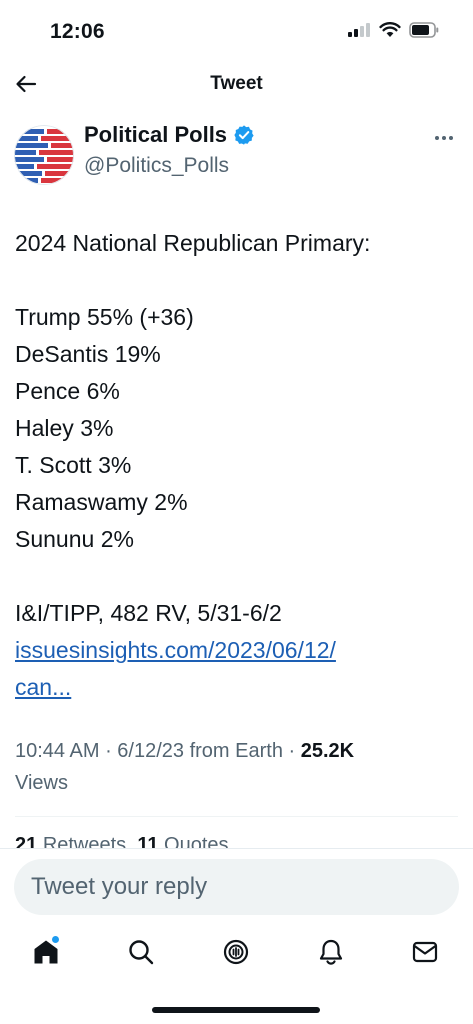 The height and width of the screenshot is (1024, 473). I want to click on poll-result: Ramaswamy 2%, so click(101, 502).